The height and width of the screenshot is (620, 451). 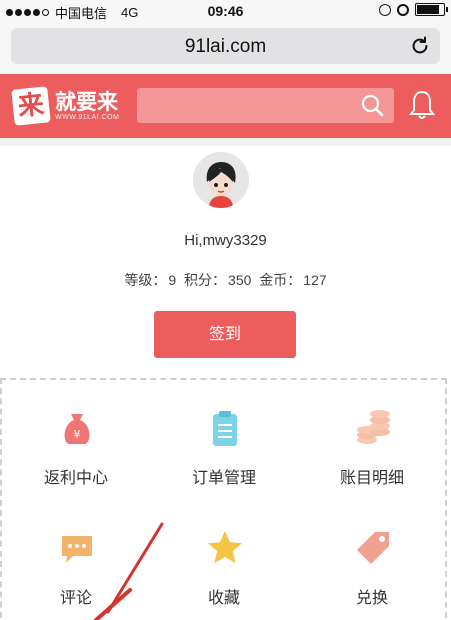 I want to click on clipboard-icon, so click(x=225, y=428).